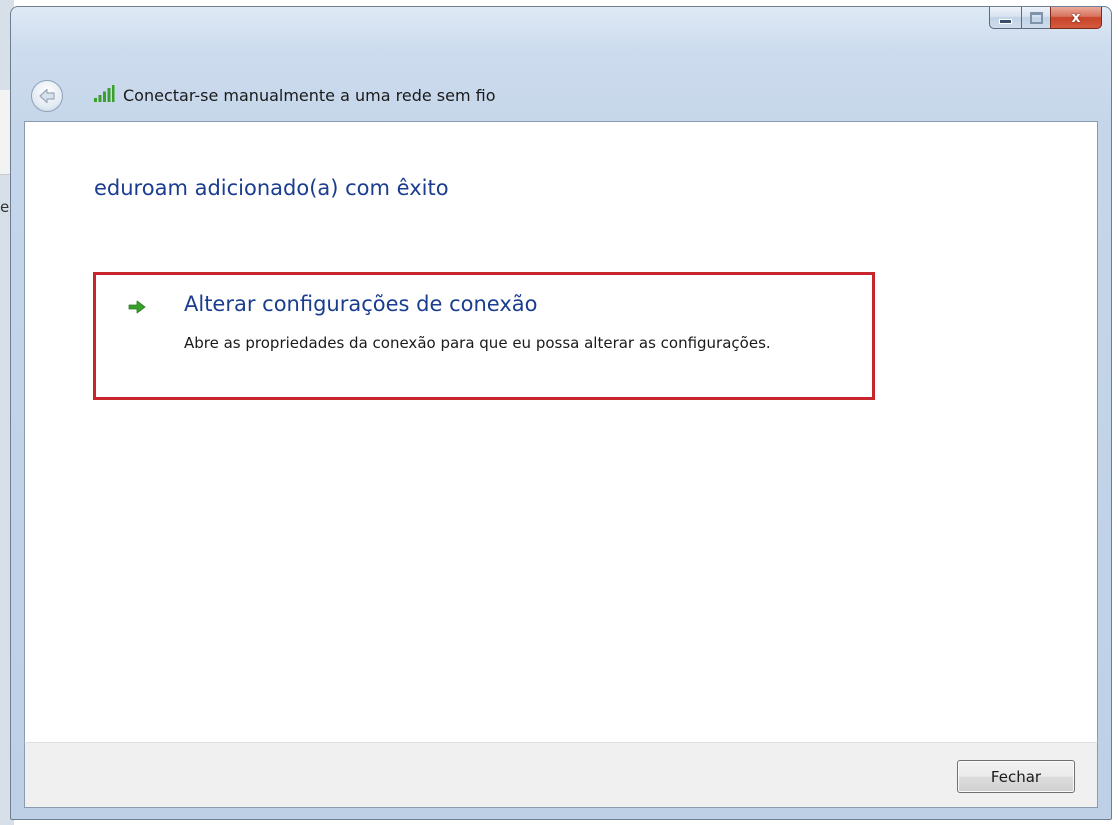 The width and height of the screenshot is (1118, 825). I want to click on maximize-button, so click(1035, 18).